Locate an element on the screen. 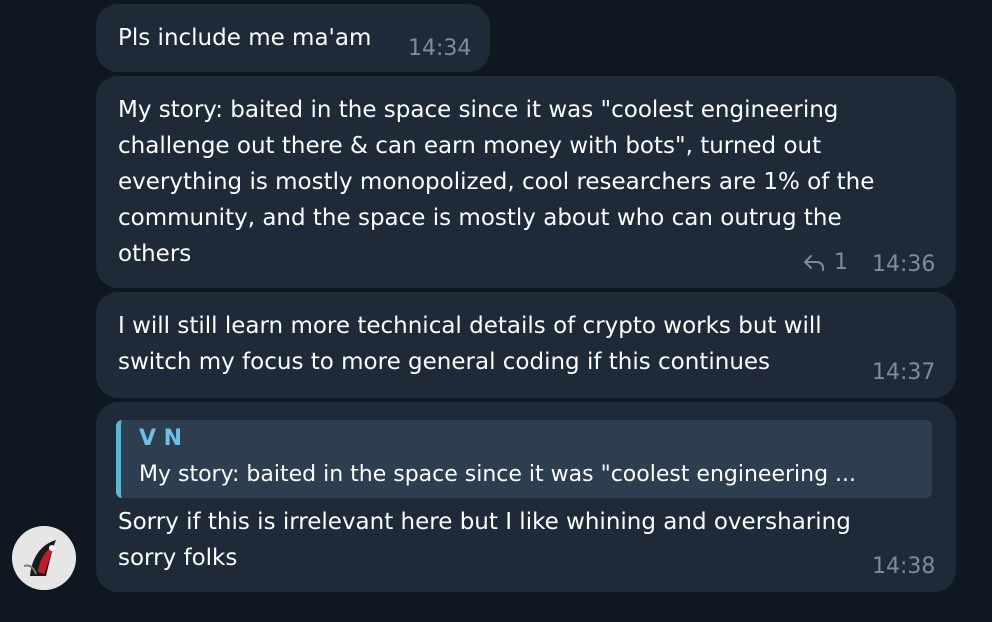  message-time: 14:36 is located at coordinates (904, 264).